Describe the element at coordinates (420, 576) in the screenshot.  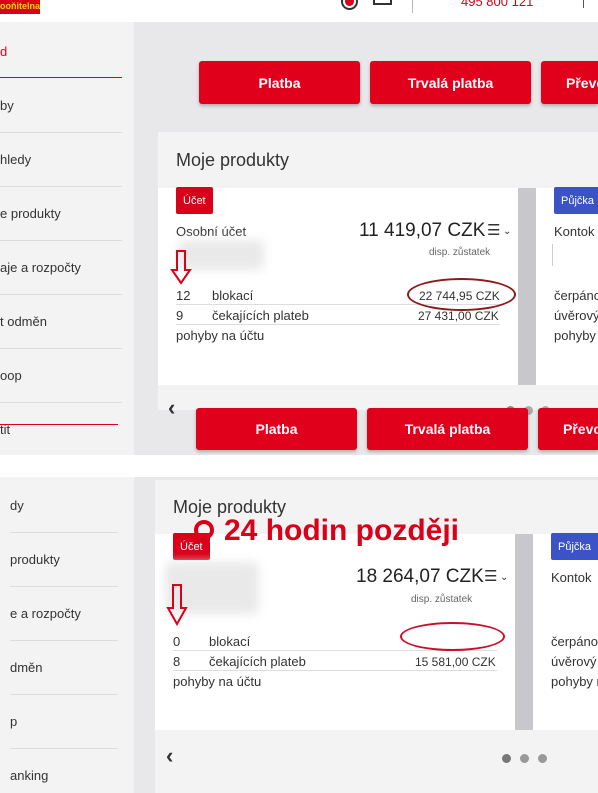
I see `account-balance-after: 18 264,07 CZK` at that location.